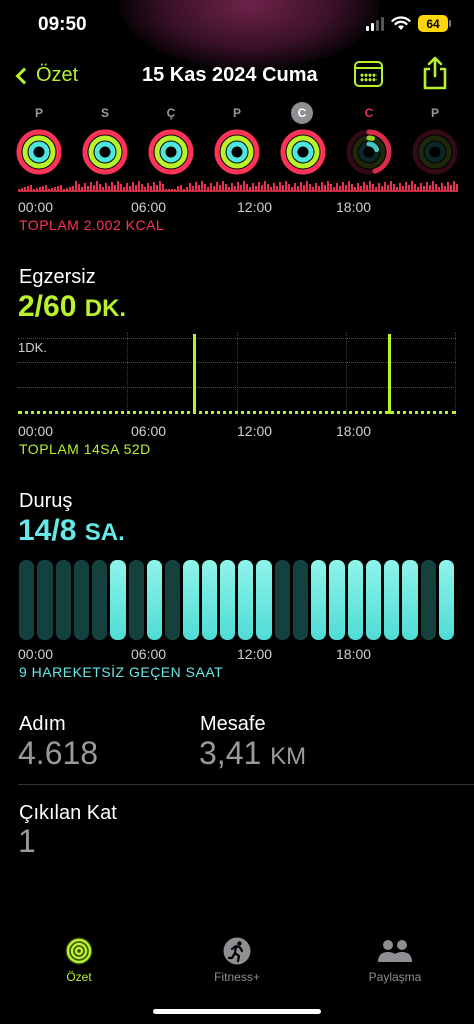 Image resolution: width=474 pixels, height=1024 pixels. I want to click on week-selector: PSÇPCCP, so click(237, 144).